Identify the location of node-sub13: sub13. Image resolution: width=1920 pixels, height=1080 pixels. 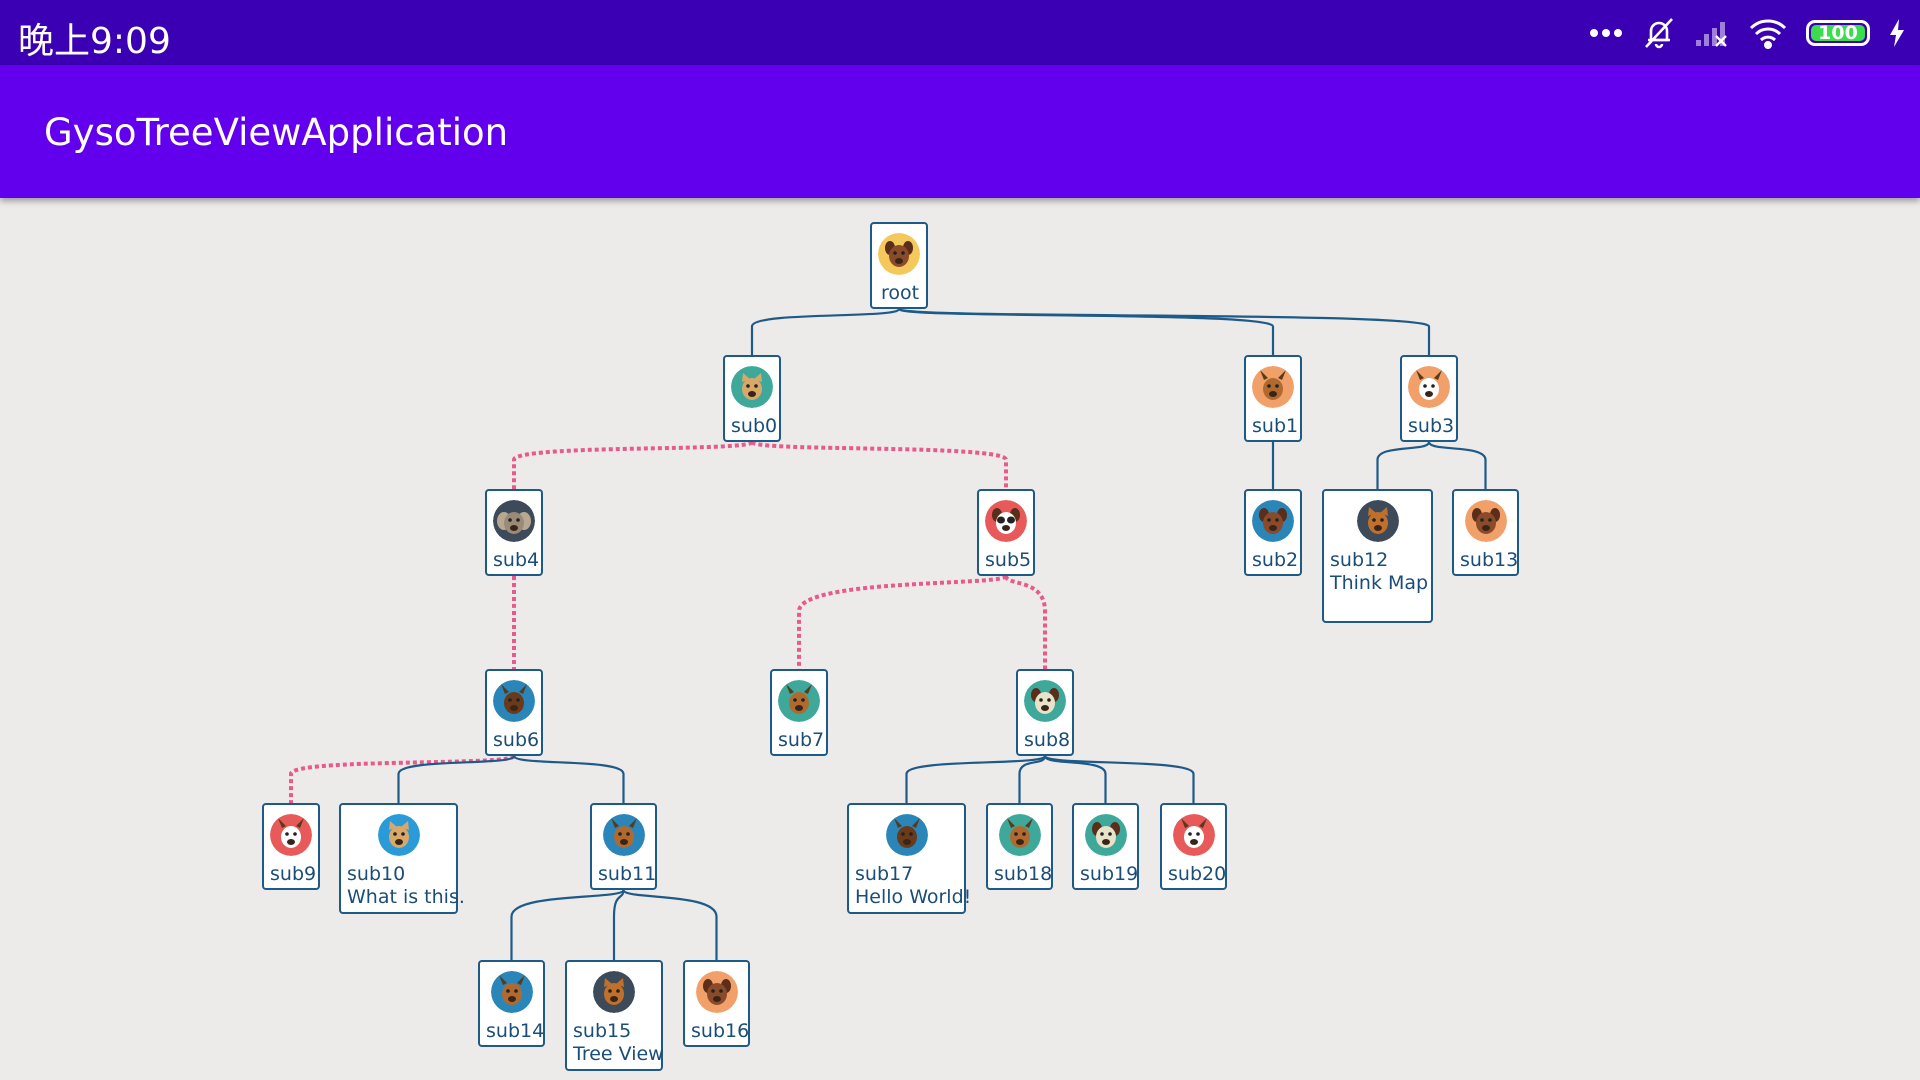
(1485, 532).